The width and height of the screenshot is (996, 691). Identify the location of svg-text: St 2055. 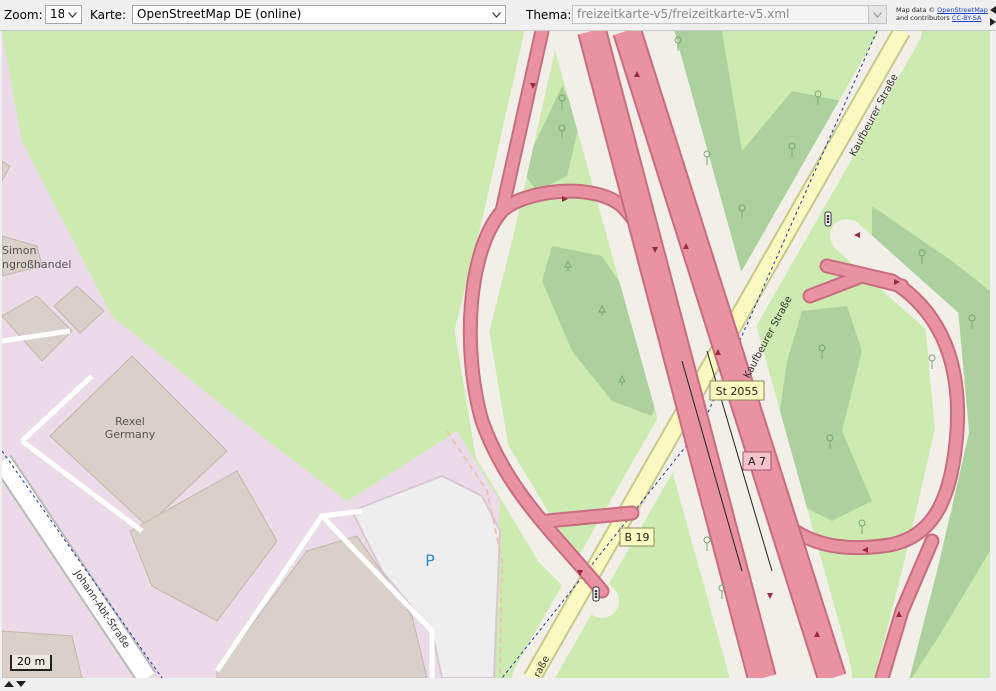
(737, 391).